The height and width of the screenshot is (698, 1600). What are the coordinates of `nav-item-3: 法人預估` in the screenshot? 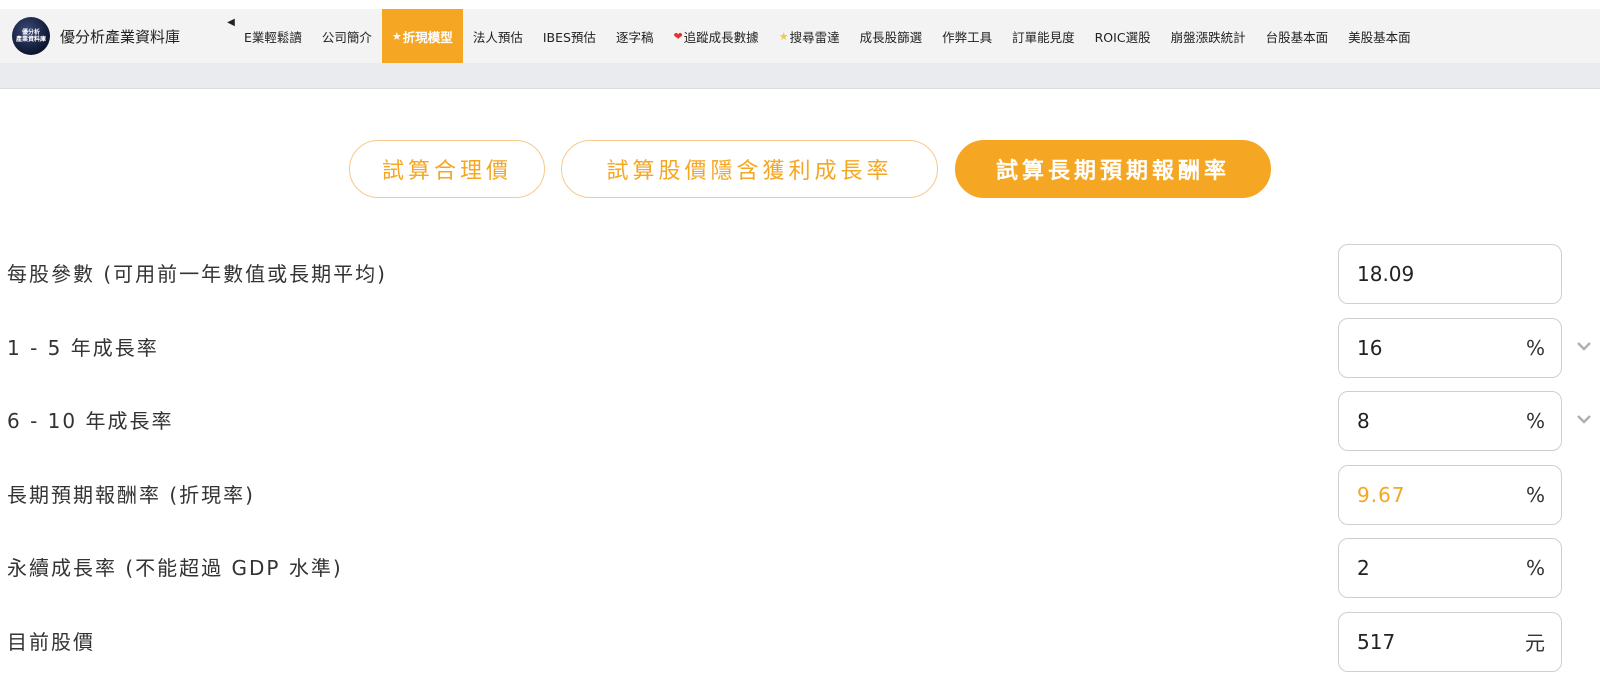 It's located at (498, 36).